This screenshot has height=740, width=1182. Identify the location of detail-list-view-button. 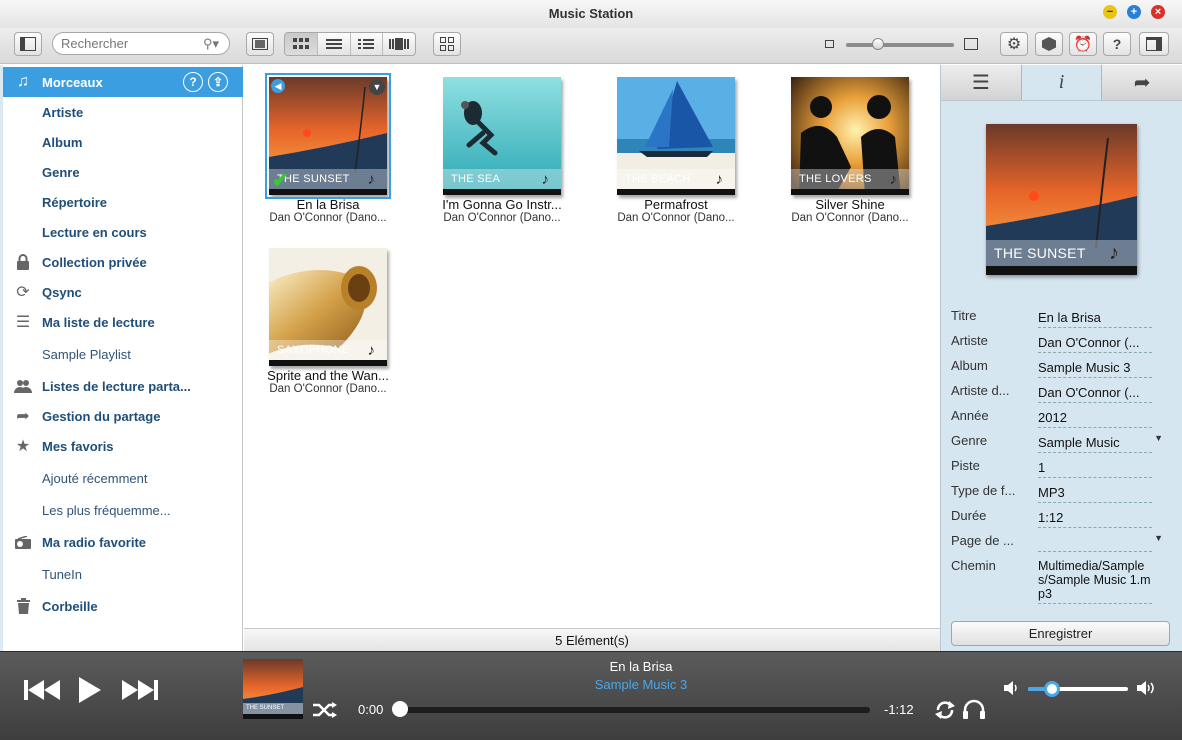
(367, 44).